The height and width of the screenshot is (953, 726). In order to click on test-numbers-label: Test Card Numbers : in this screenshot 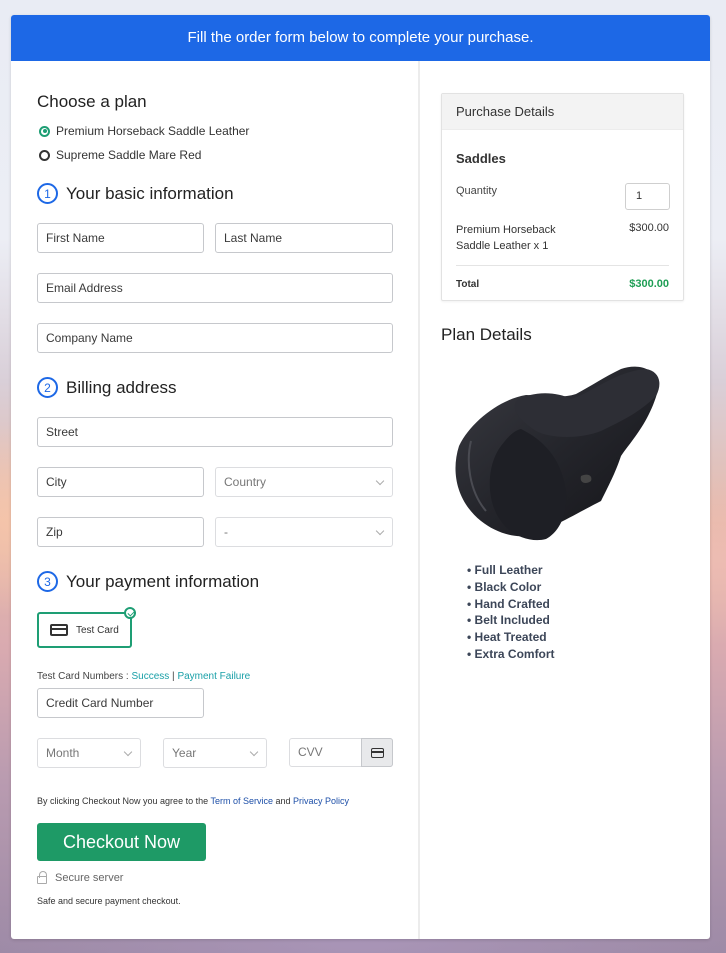, I will do `click(84, 676)`.